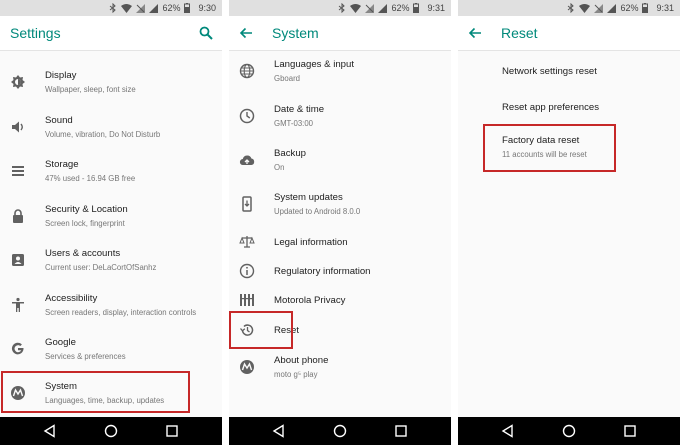  Describe the element at coordinates (247, 271) in the screenshot. I see `info-icon` at that location.